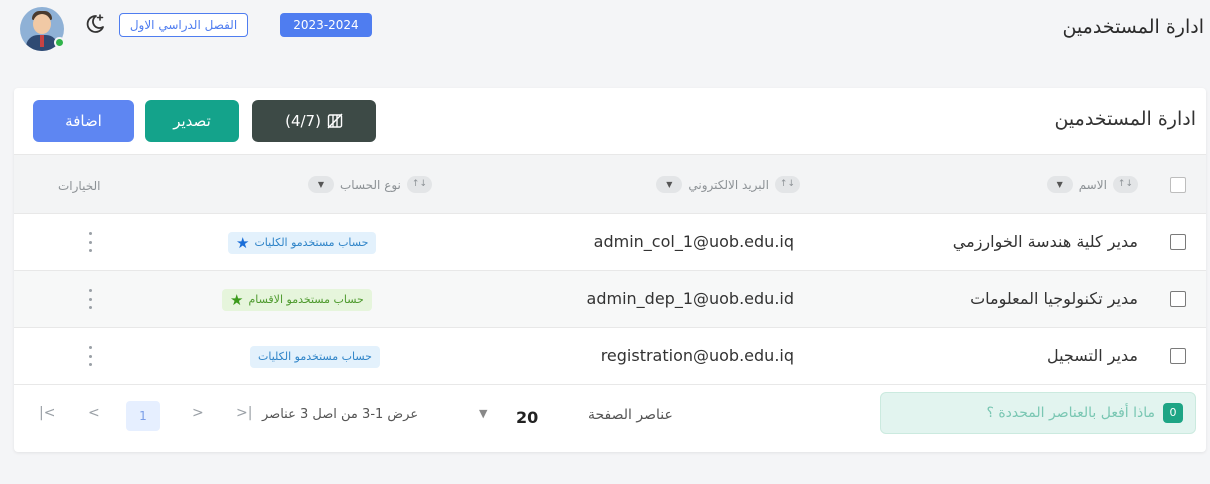 The width and height of the screenshot is (1210, 484). Describe the element at coordinates (483, 413) in the screenshot. I see `chevron-down-icon: ▼` at that location.